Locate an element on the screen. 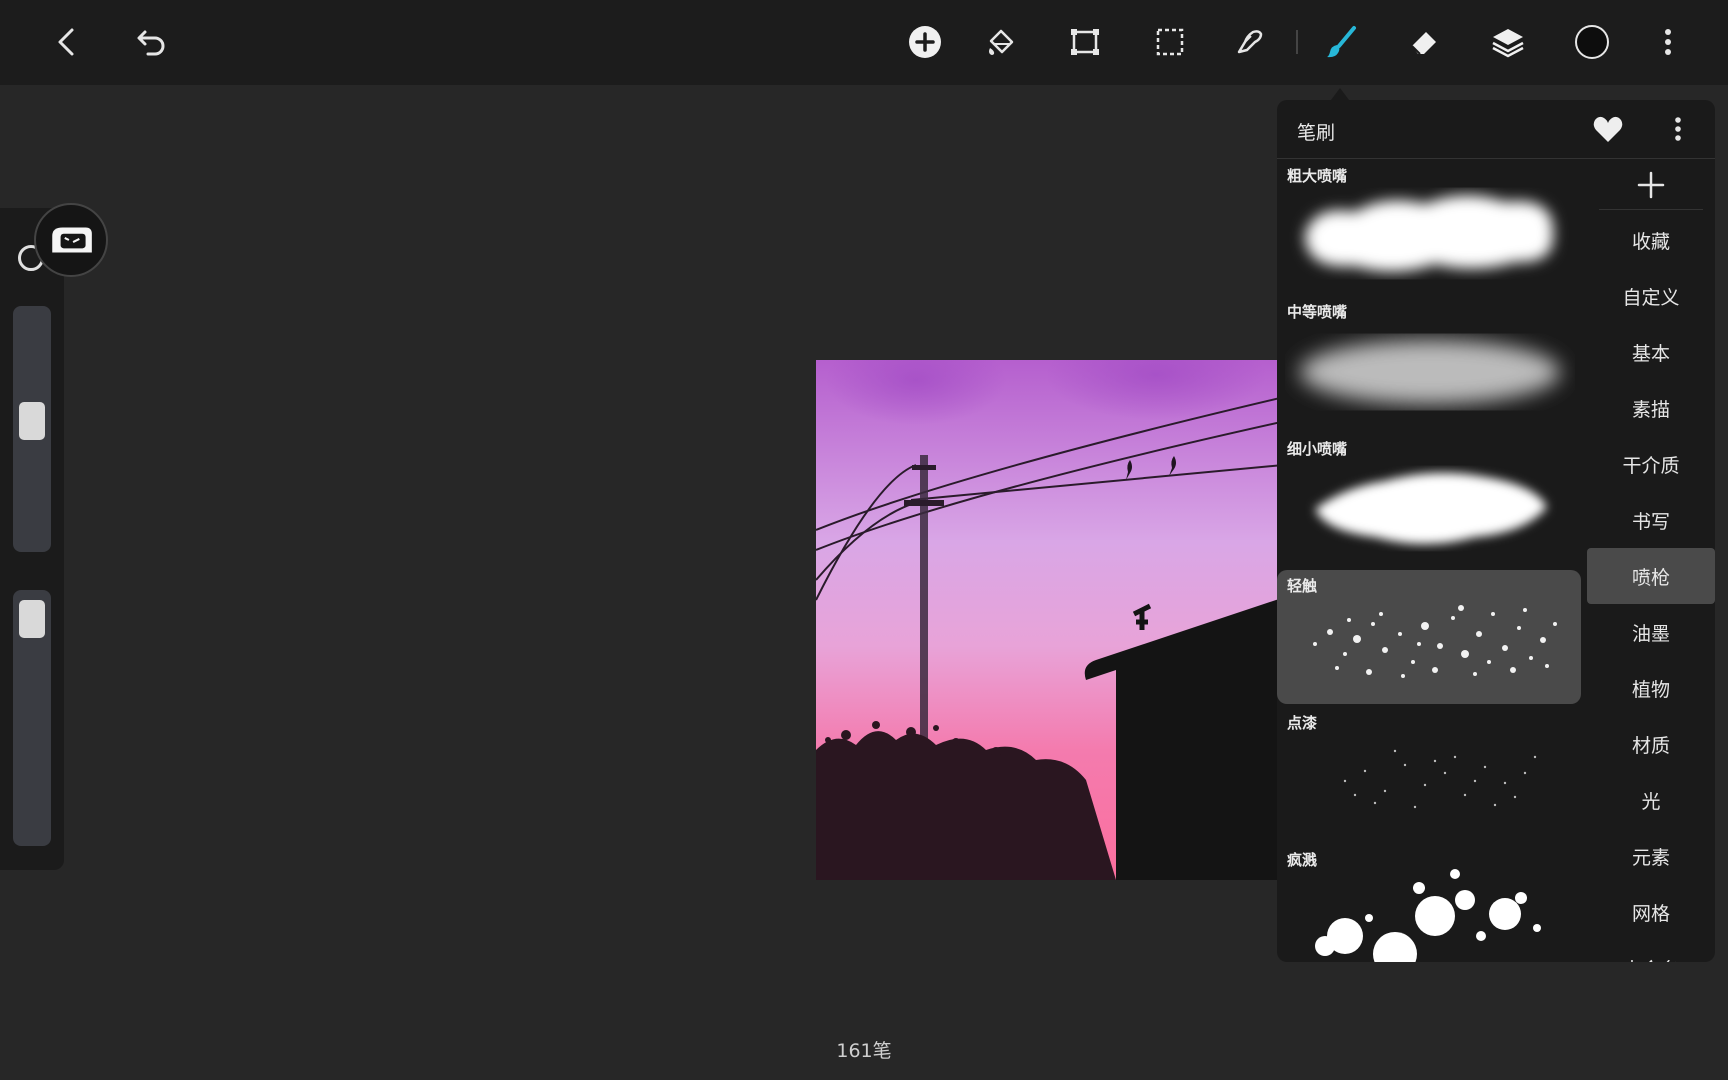 This screenshot has height=1080, width=1728. brush-item: 中等喷嘴 is located at coordinates (1429, 363).